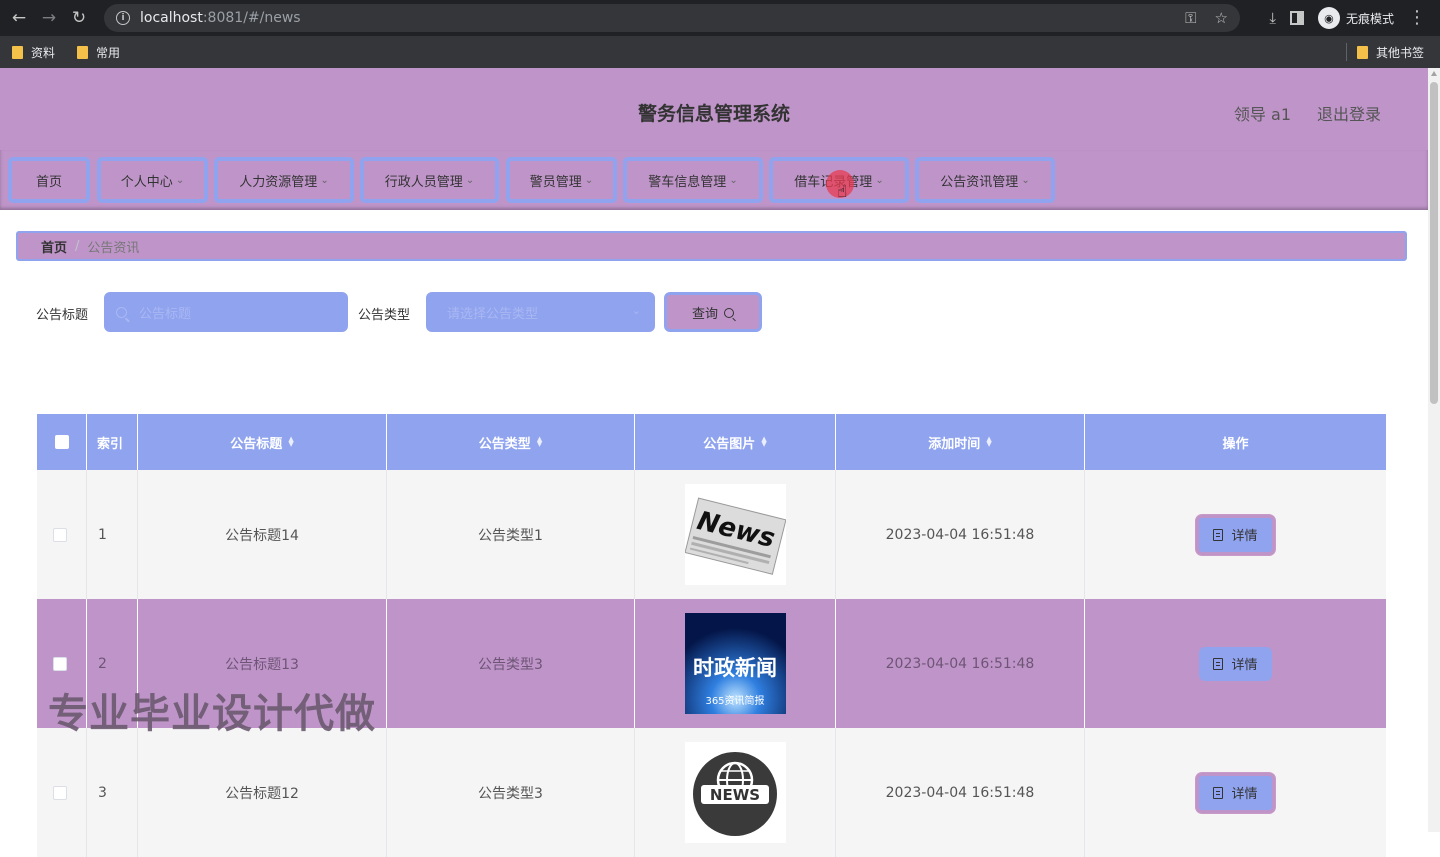 This screenshot has width=1440, height=857. I want to click on column-header-title: 公告标题 ▲ ▼, so click(262, 442).